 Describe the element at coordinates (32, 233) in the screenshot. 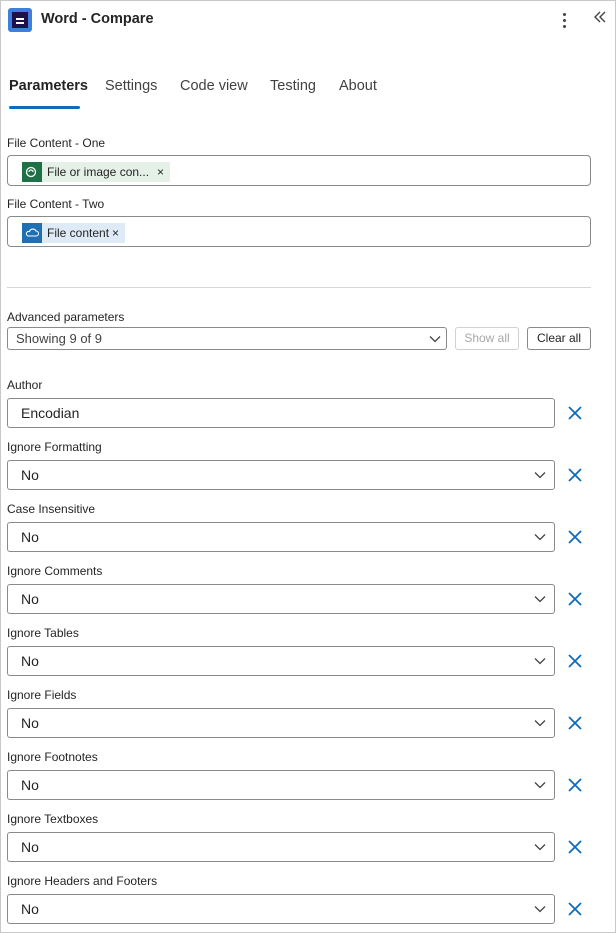

I see `onedrive-cloud-icon` at that location.